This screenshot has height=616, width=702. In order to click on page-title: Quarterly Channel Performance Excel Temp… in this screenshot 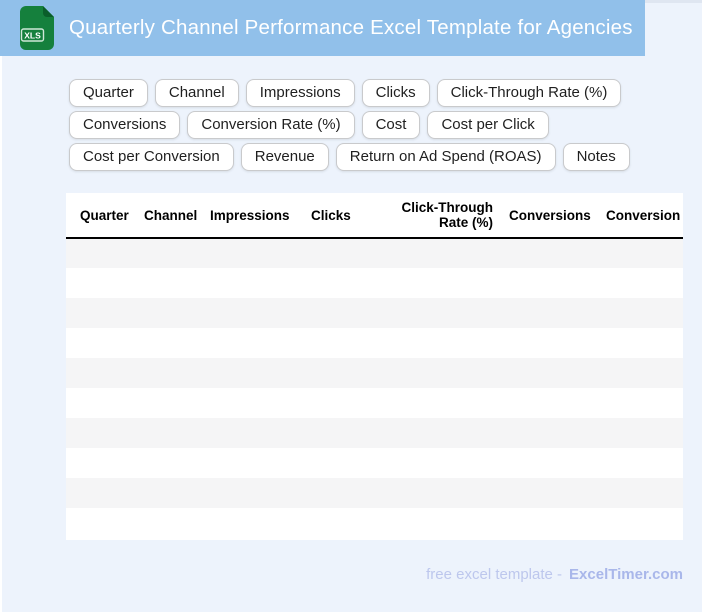, I will do `click(351, 27)`.